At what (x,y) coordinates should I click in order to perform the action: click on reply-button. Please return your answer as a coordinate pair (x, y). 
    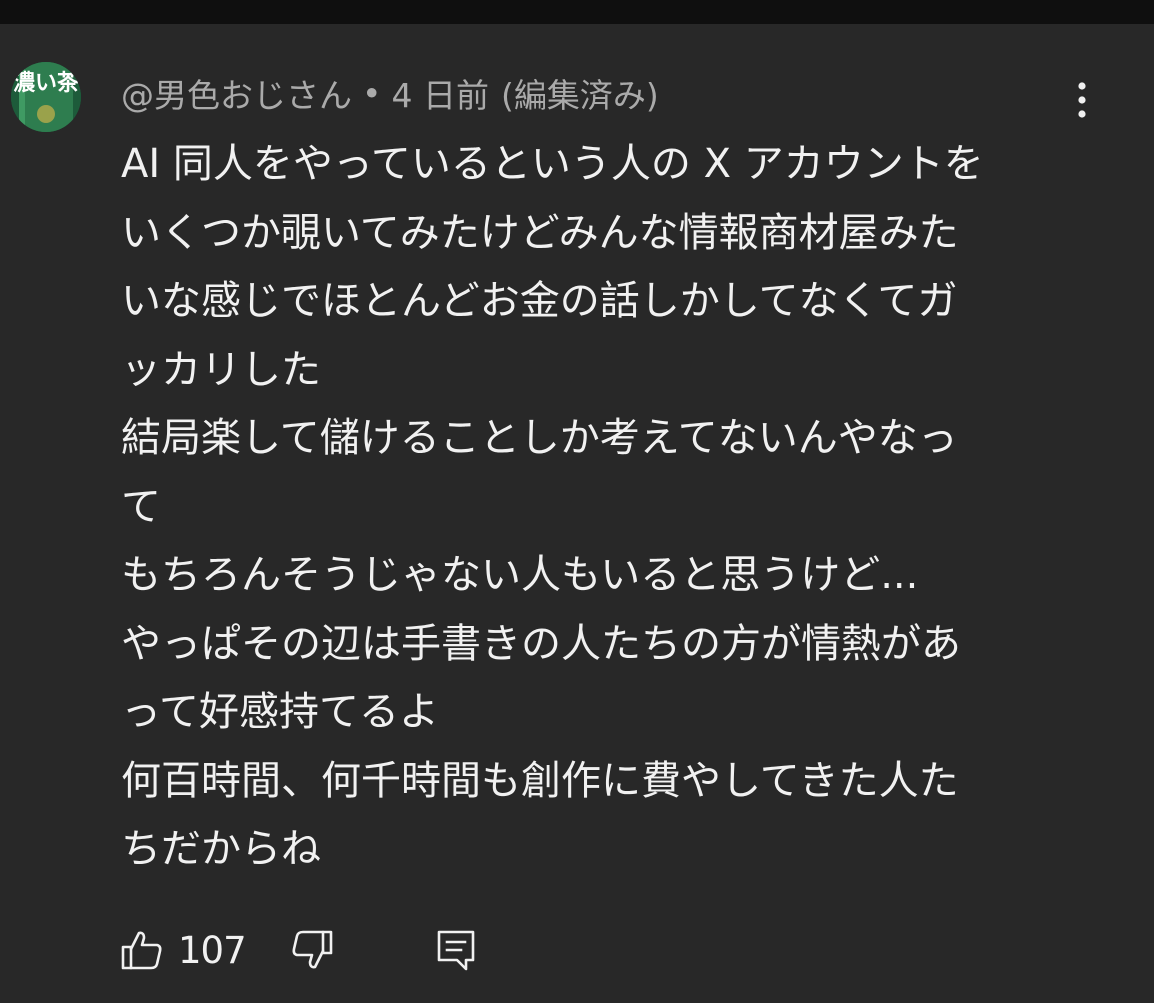
    Looking at the image, I should click on (456, 950).